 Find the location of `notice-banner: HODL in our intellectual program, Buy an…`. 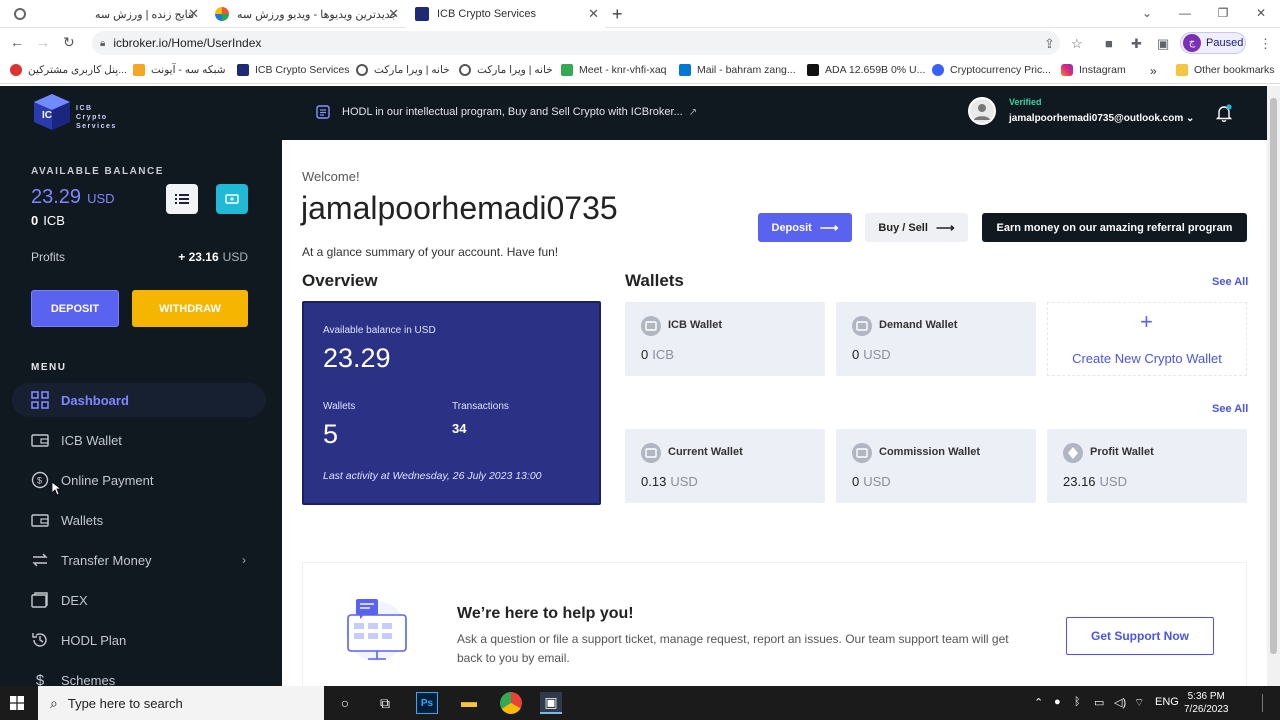

notice-banner: HODL in our intellectual program, Buy an… is located at coordinates (506, 112).